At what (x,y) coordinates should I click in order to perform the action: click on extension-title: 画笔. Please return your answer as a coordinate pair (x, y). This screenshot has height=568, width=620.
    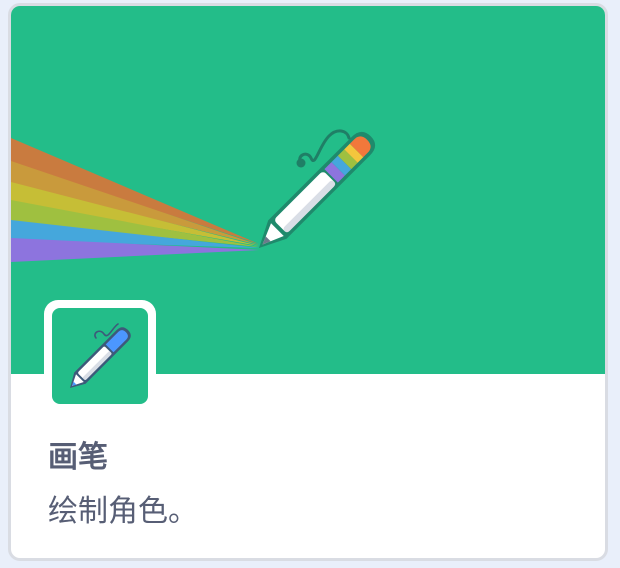
    Looking at the image, I should click on (78, 457).